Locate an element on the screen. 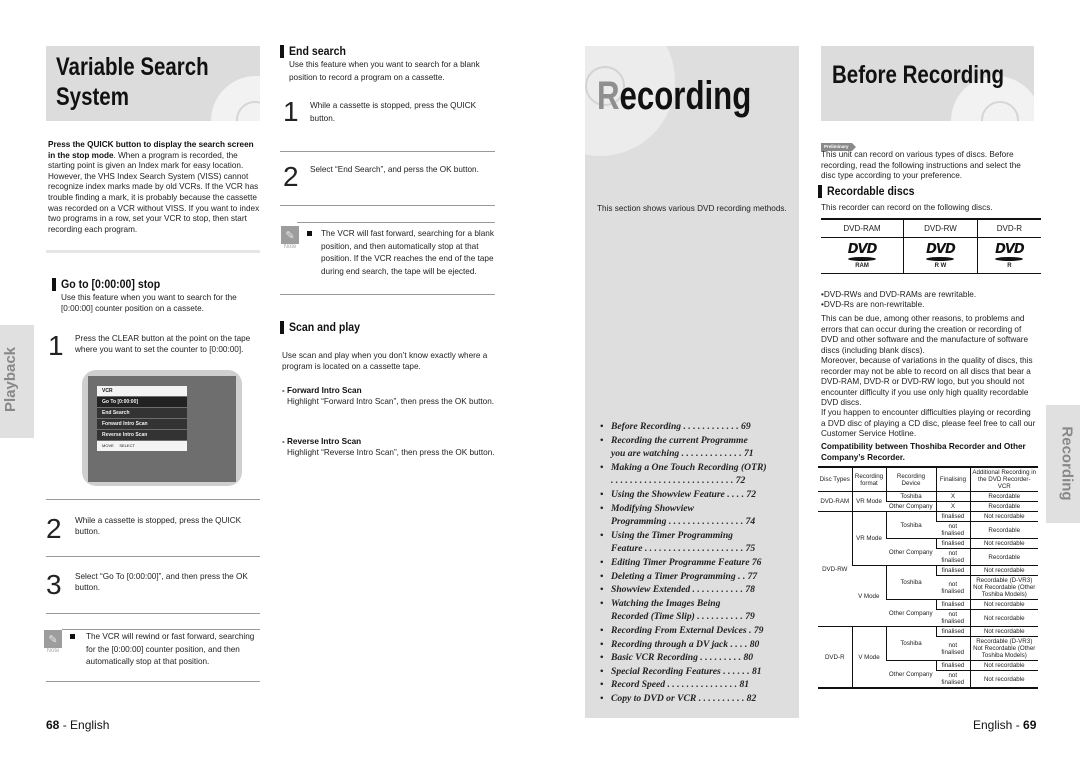 The width and height of the screenshot is (1080, 763). disc-type-cell: DVD-RAM is located at coordinates (835, 501).